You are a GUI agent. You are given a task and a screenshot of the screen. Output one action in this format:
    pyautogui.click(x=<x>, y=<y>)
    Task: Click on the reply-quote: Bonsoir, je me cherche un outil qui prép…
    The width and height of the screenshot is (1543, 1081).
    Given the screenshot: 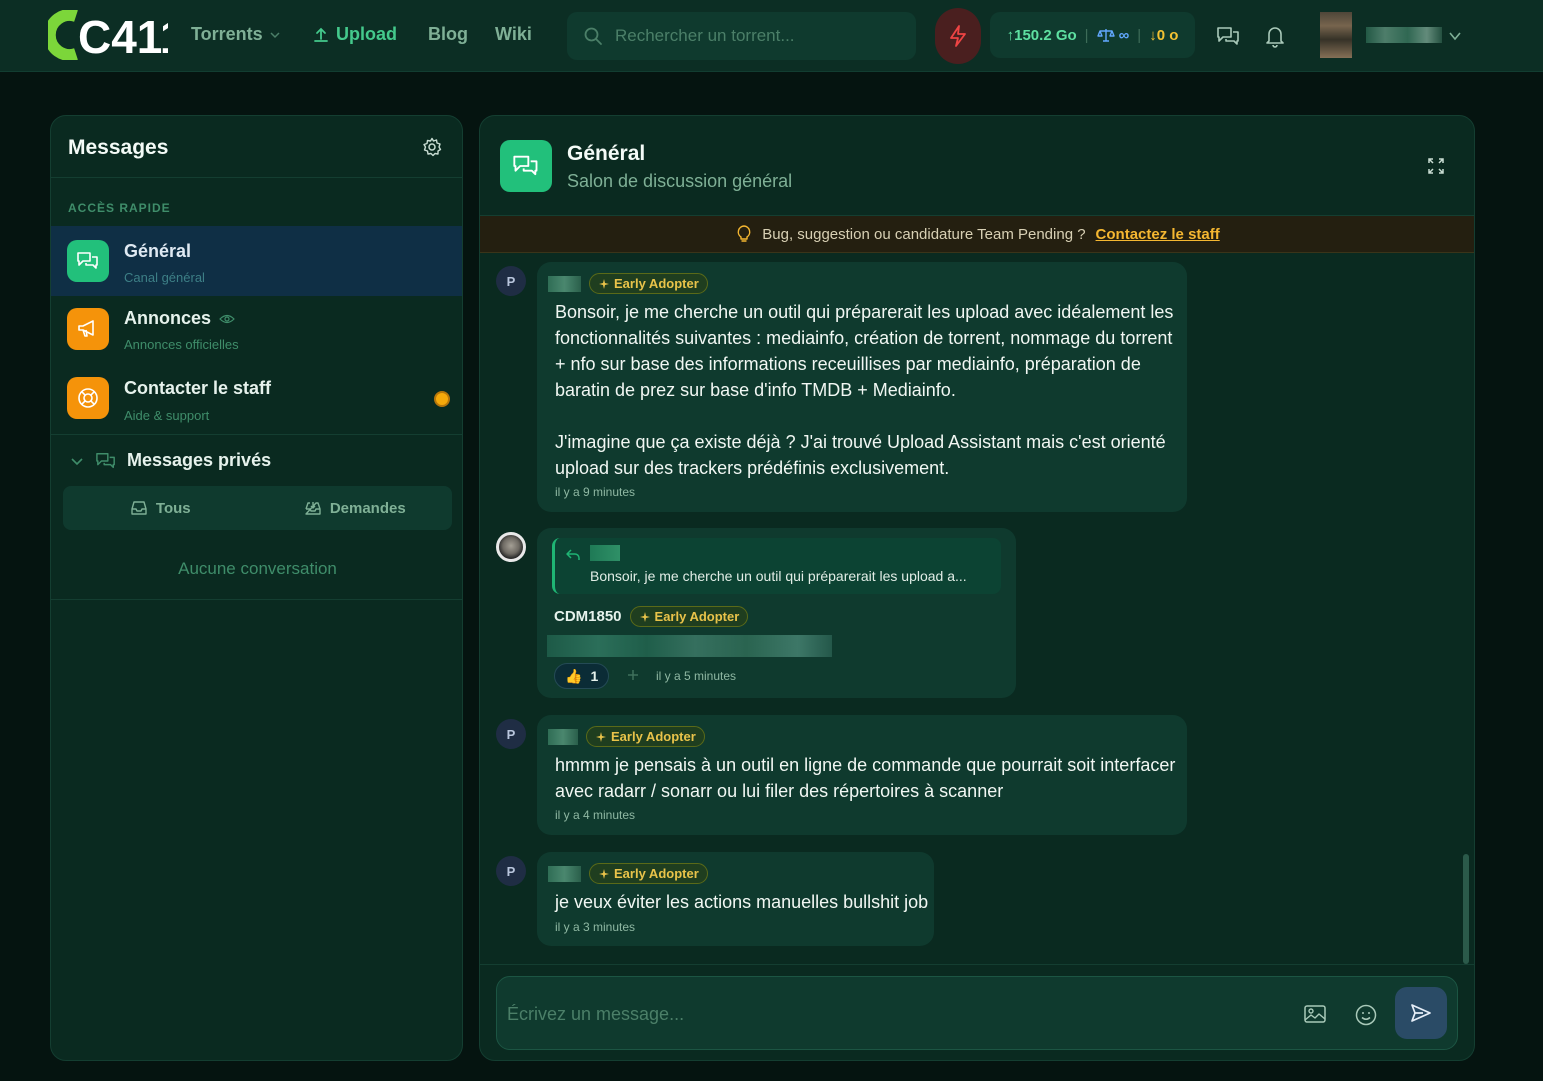 What is the action you would take?
    pyautogui.click(x=776, y=566)
    